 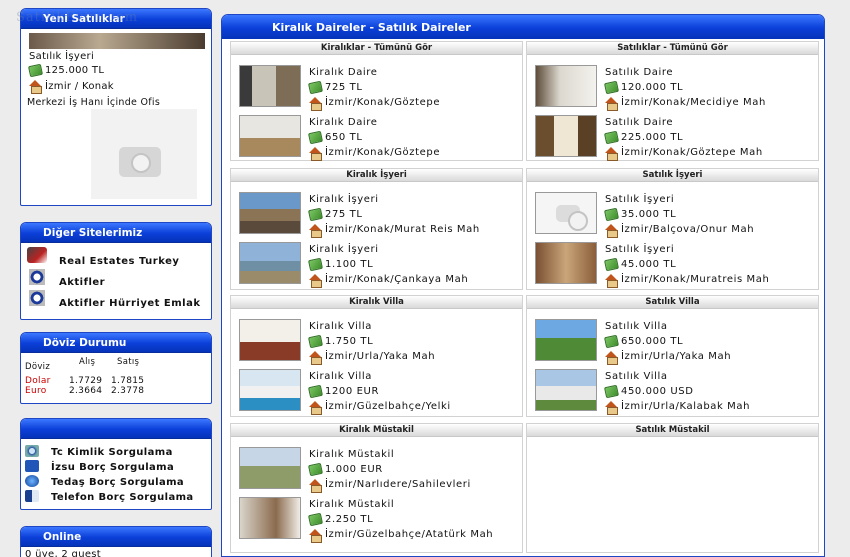 I want to click on other-site-link-1: Real Estates Turkey, so click(x=119, y=261).